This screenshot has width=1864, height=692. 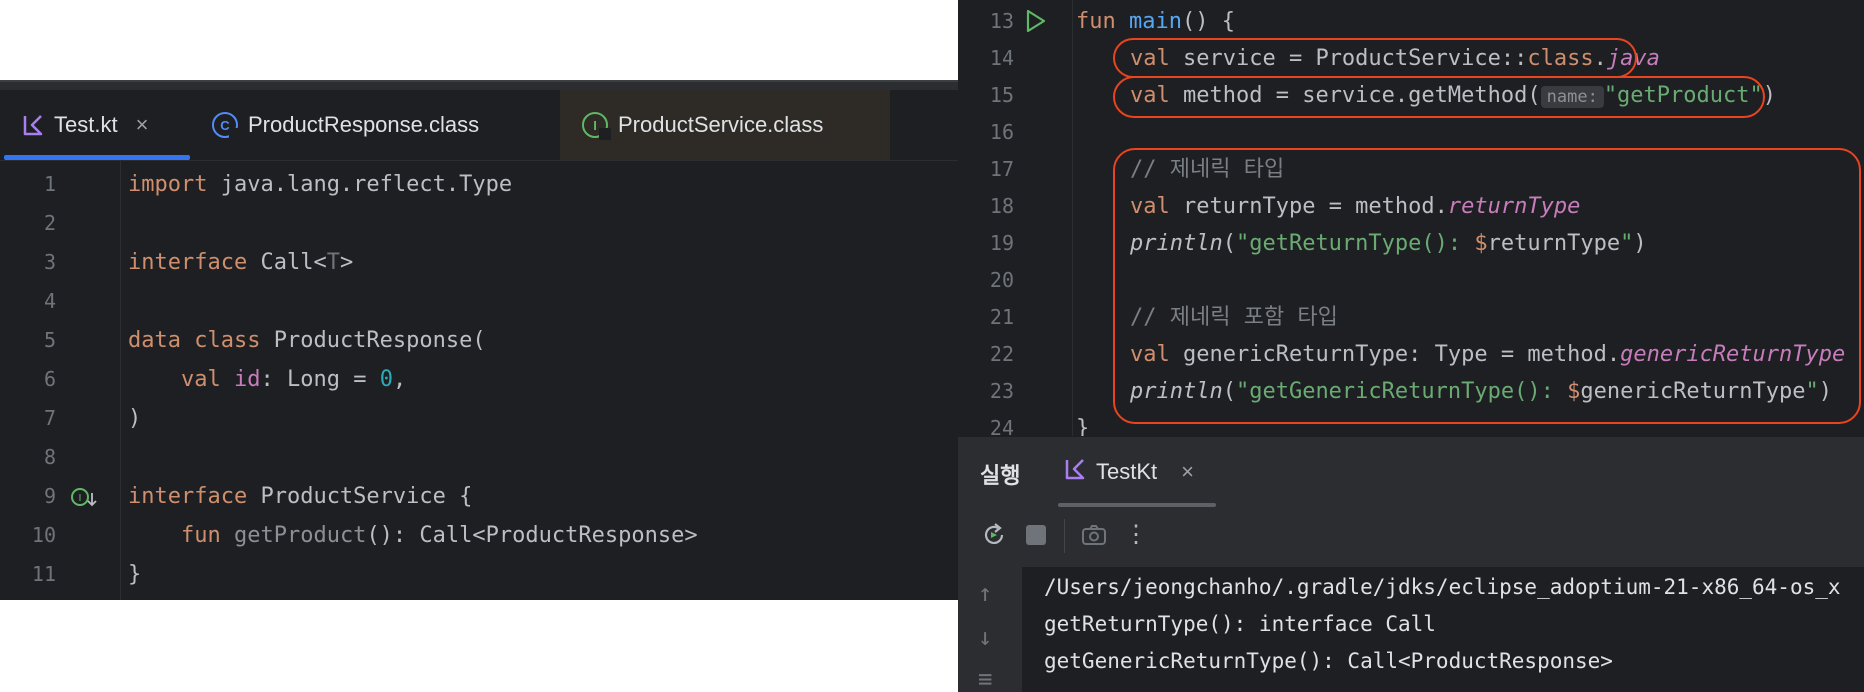 What do you see at coordinates (985, 678) in the screenshot?
I see `soft-wrap-icon: ≡` at bounding box center [985, 678].